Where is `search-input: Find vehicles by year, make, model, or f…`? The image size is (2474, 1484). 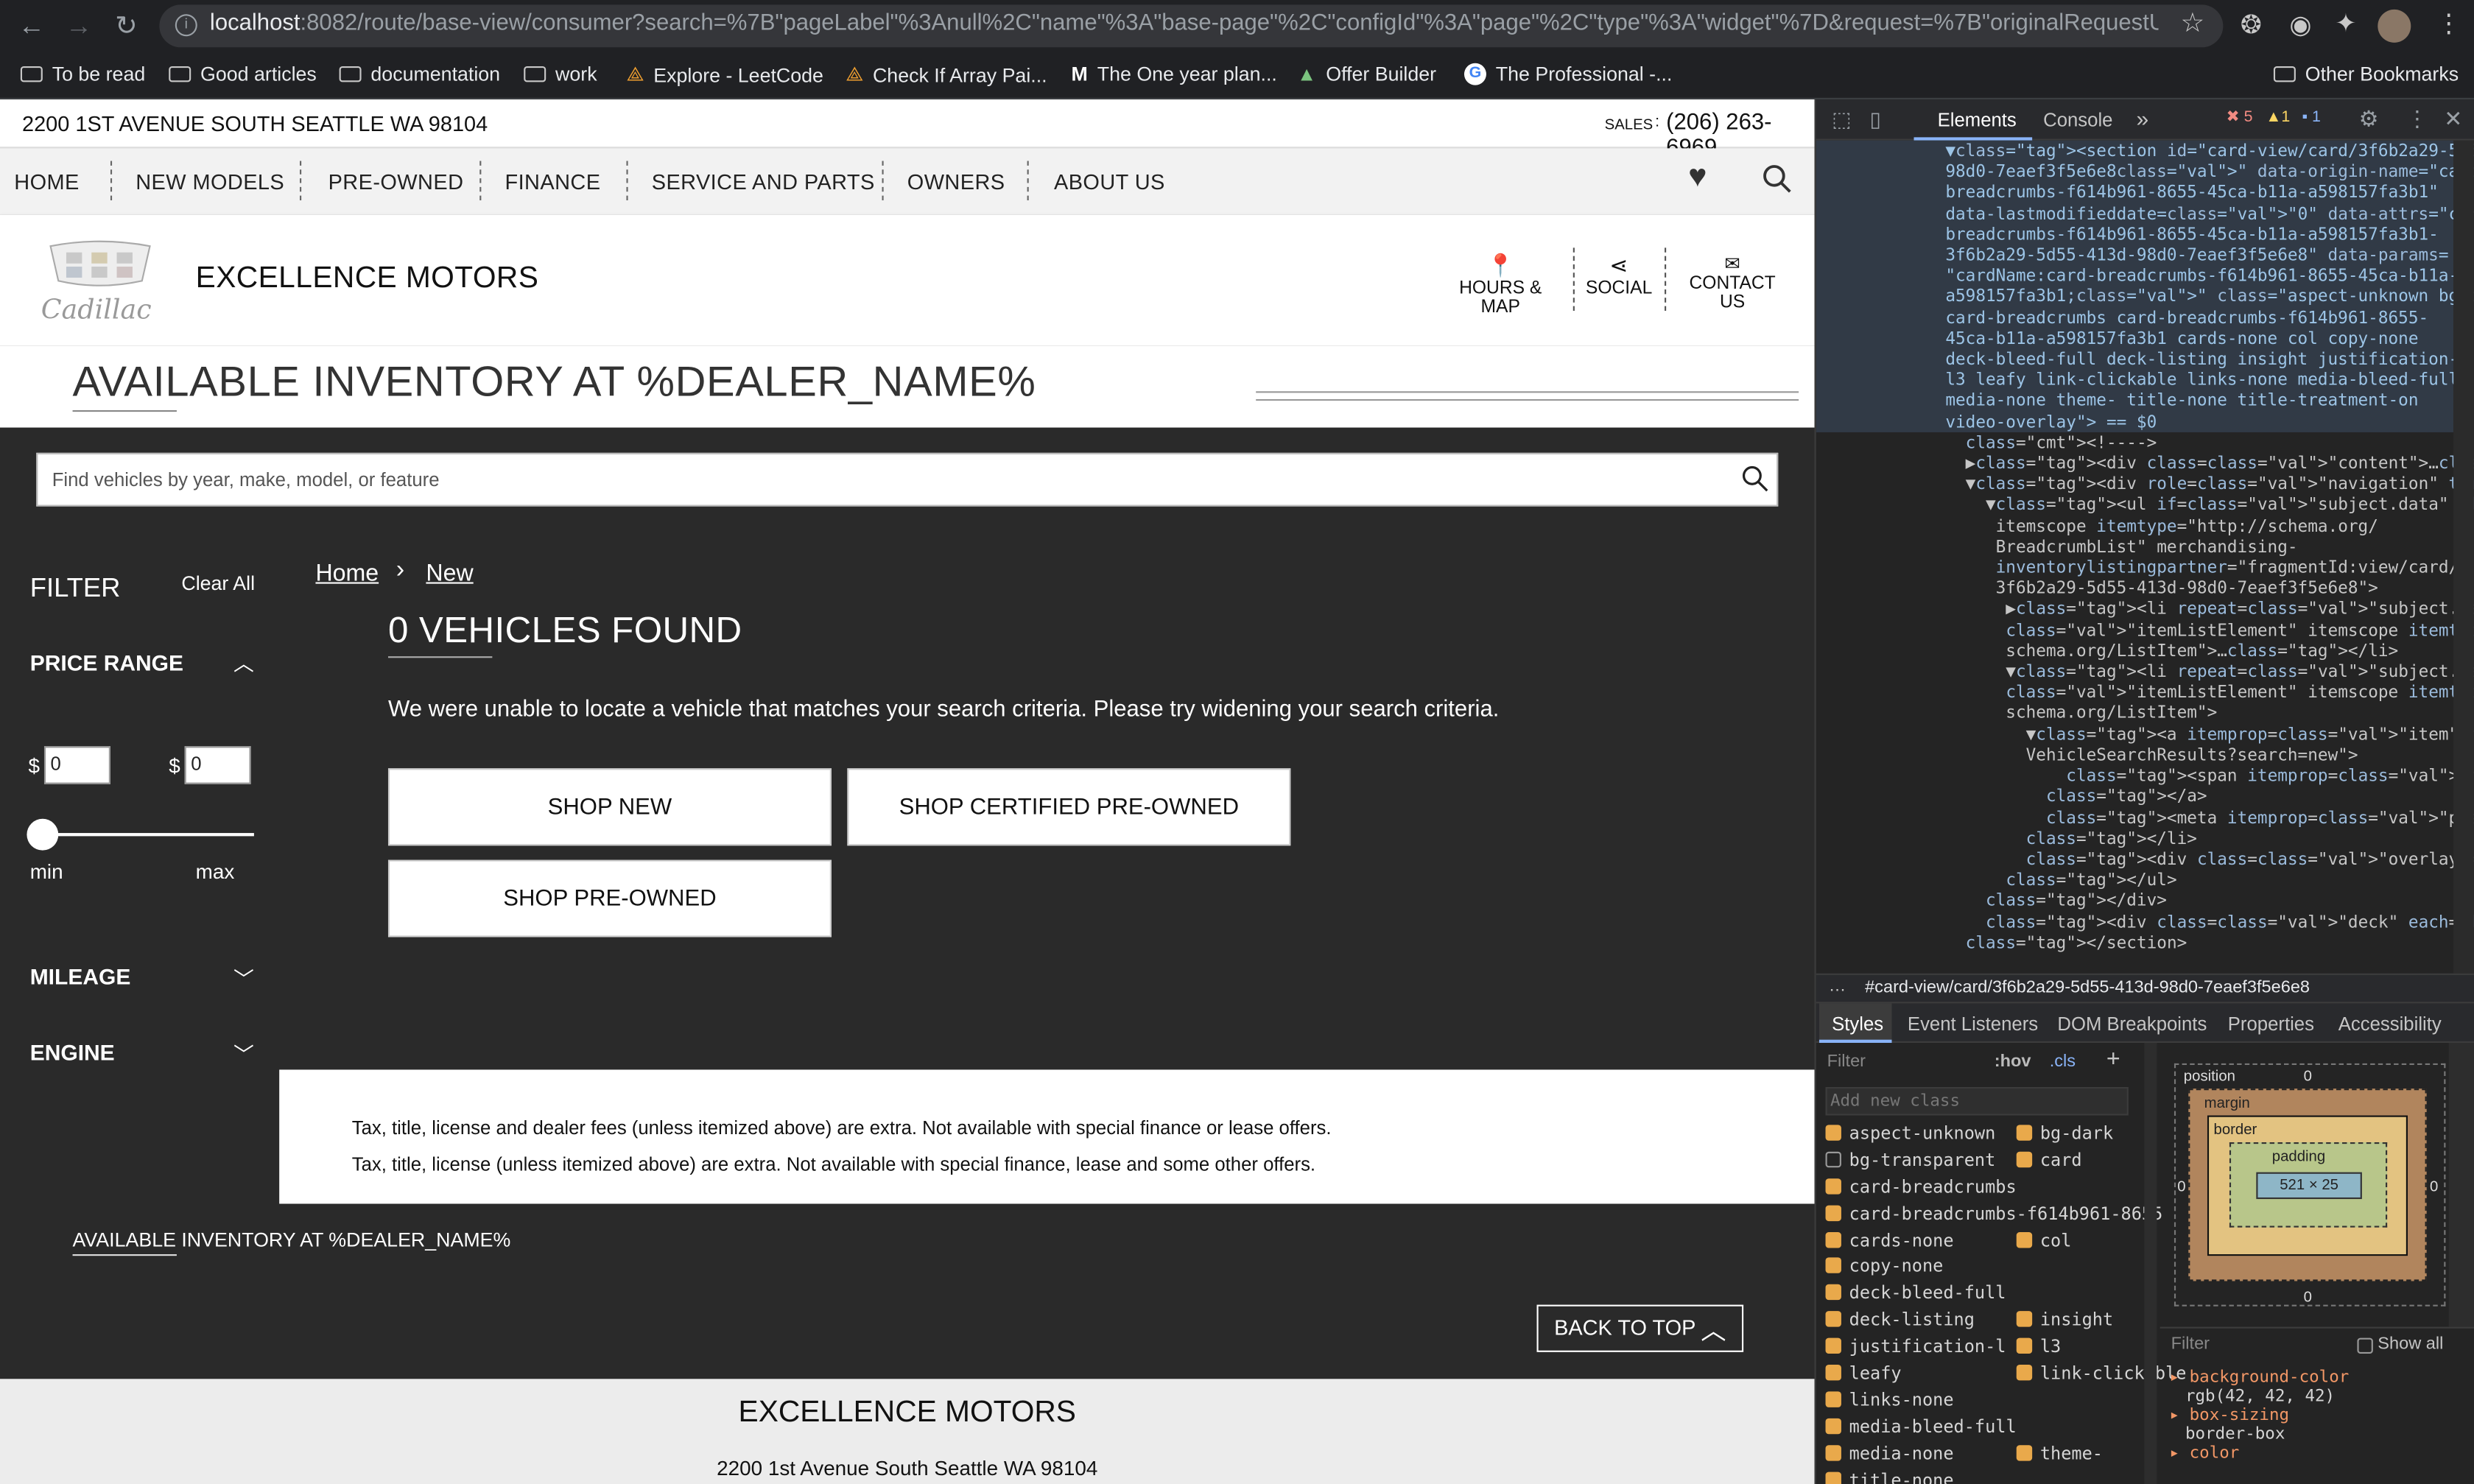
search-input: Find vehicles by year, make, model, or f… is located at coordinates (246, 479).